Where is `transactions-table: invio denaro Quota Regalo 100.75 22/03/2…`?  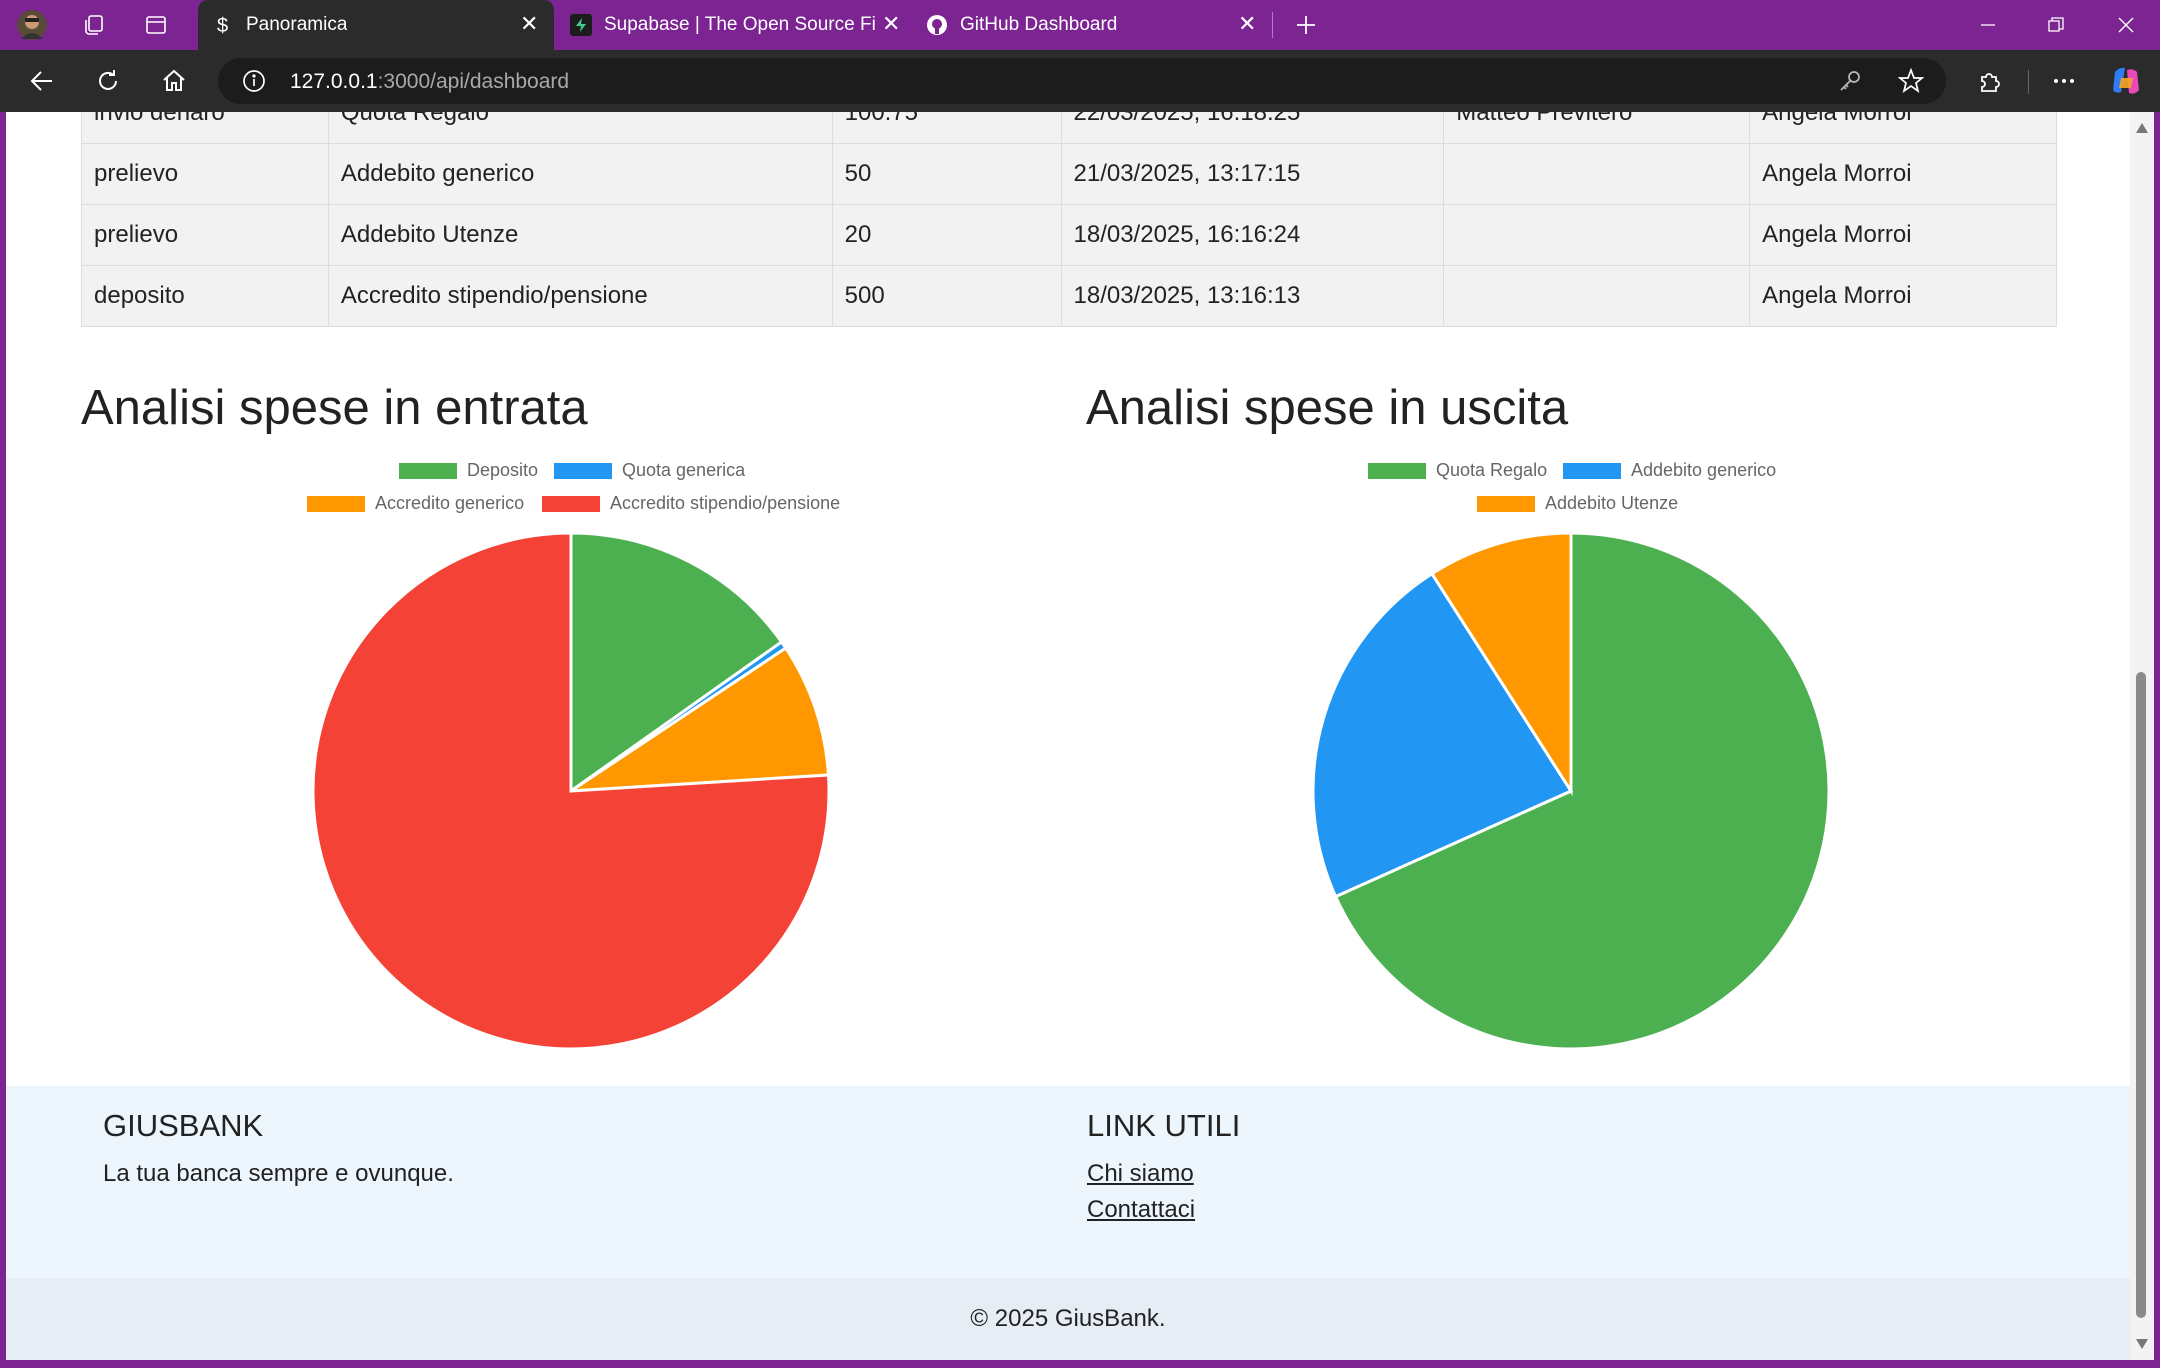
transactions-table: invio denaro Quota Regalo 100.75 22/03/2… is located at coordinates (1069, 219).